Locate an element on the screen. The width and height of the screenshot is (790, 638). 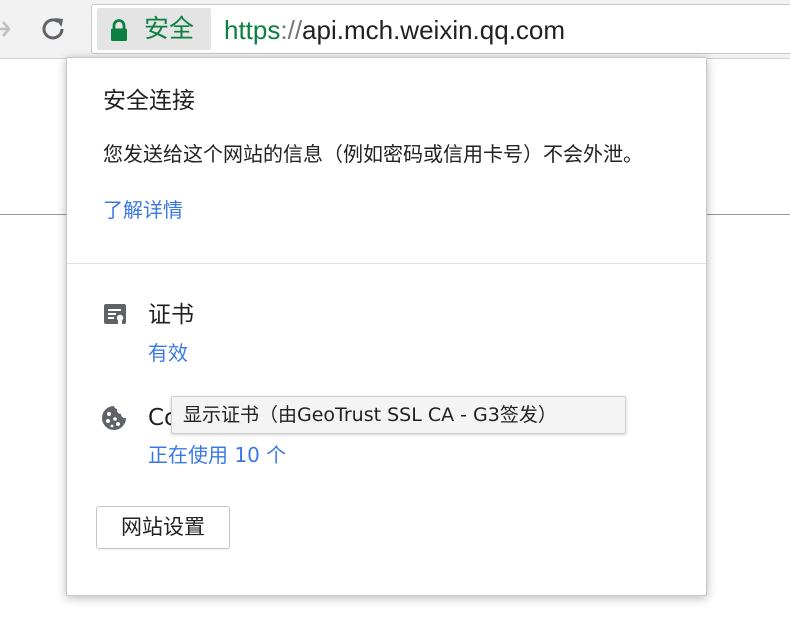
popup-divider is located at coordinates (386, 263).